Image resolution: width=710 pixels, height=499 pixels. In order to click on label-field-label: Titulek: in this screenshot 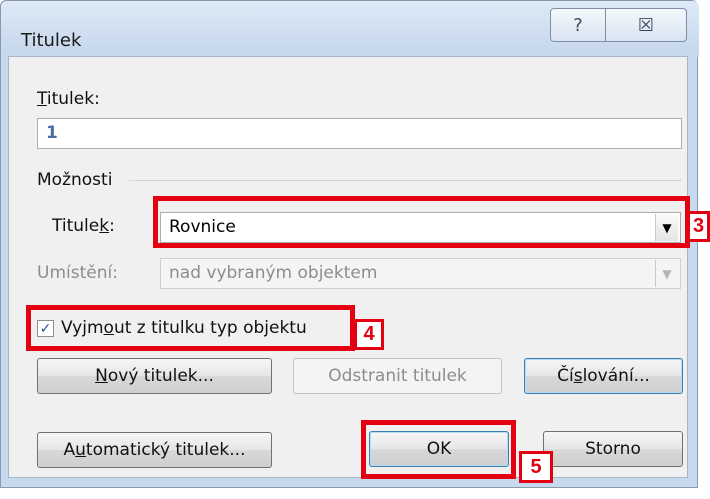, I will do `click(83, 226)`.